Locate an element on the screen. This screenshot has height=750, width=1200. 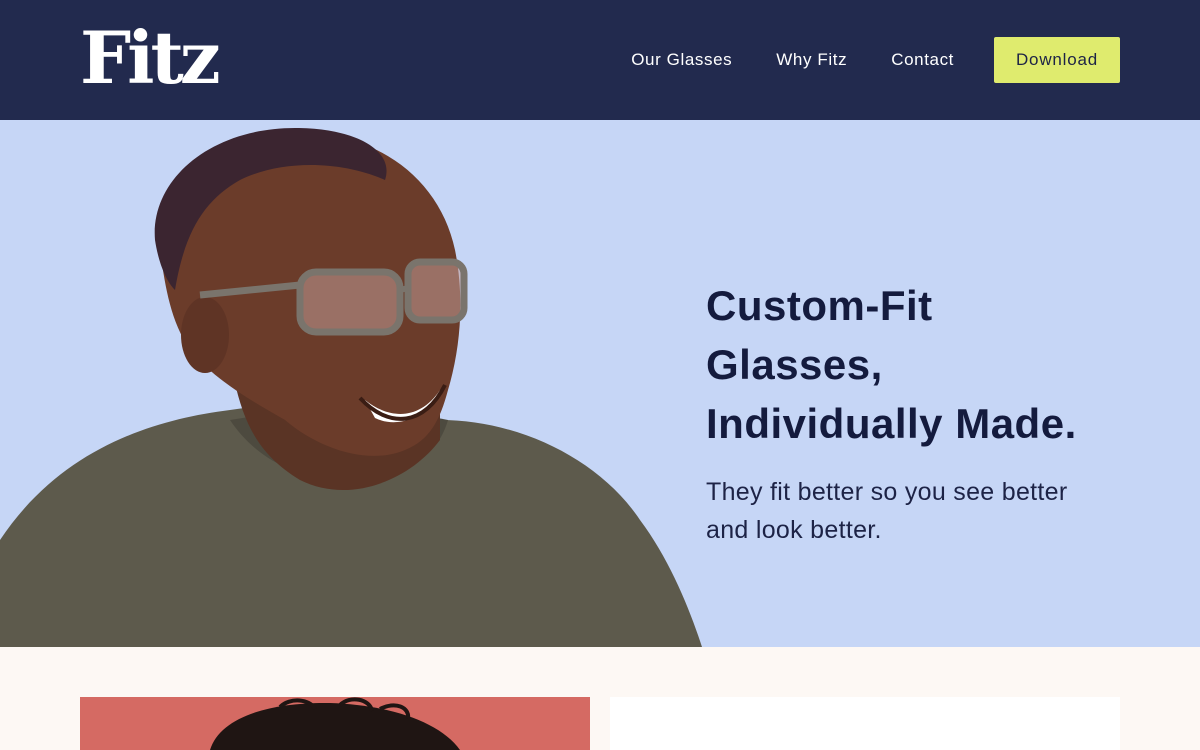
hero-headline: Custom-Fit Glasses, Individually Made. is located at coordinates (926, 364).